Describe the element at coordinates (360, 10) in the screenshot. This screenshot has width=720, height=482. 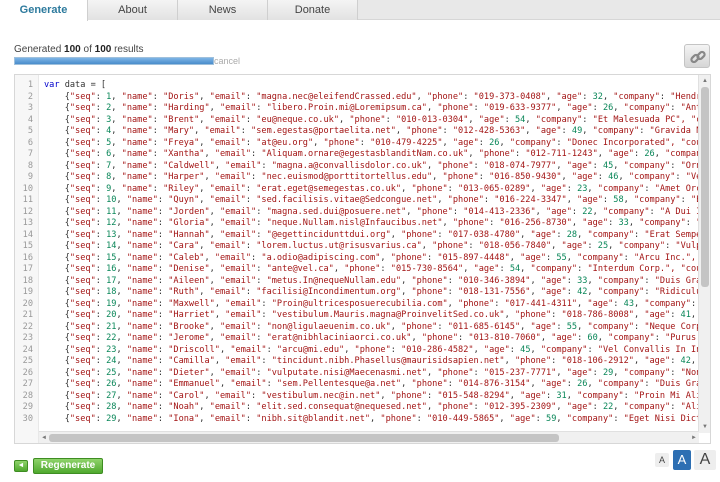
I see `tab-bar: Generate About News Donate` at that location.